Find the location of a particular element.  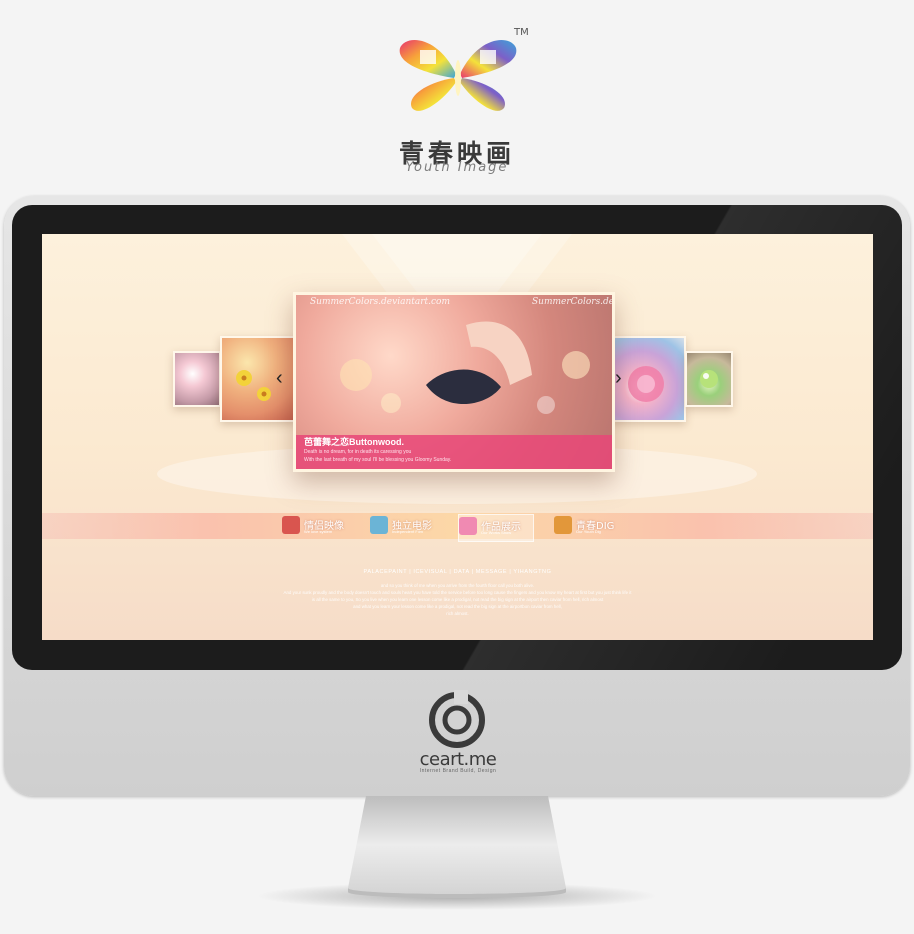

footer-line: rich almost. is located at coordinates (457, 613).